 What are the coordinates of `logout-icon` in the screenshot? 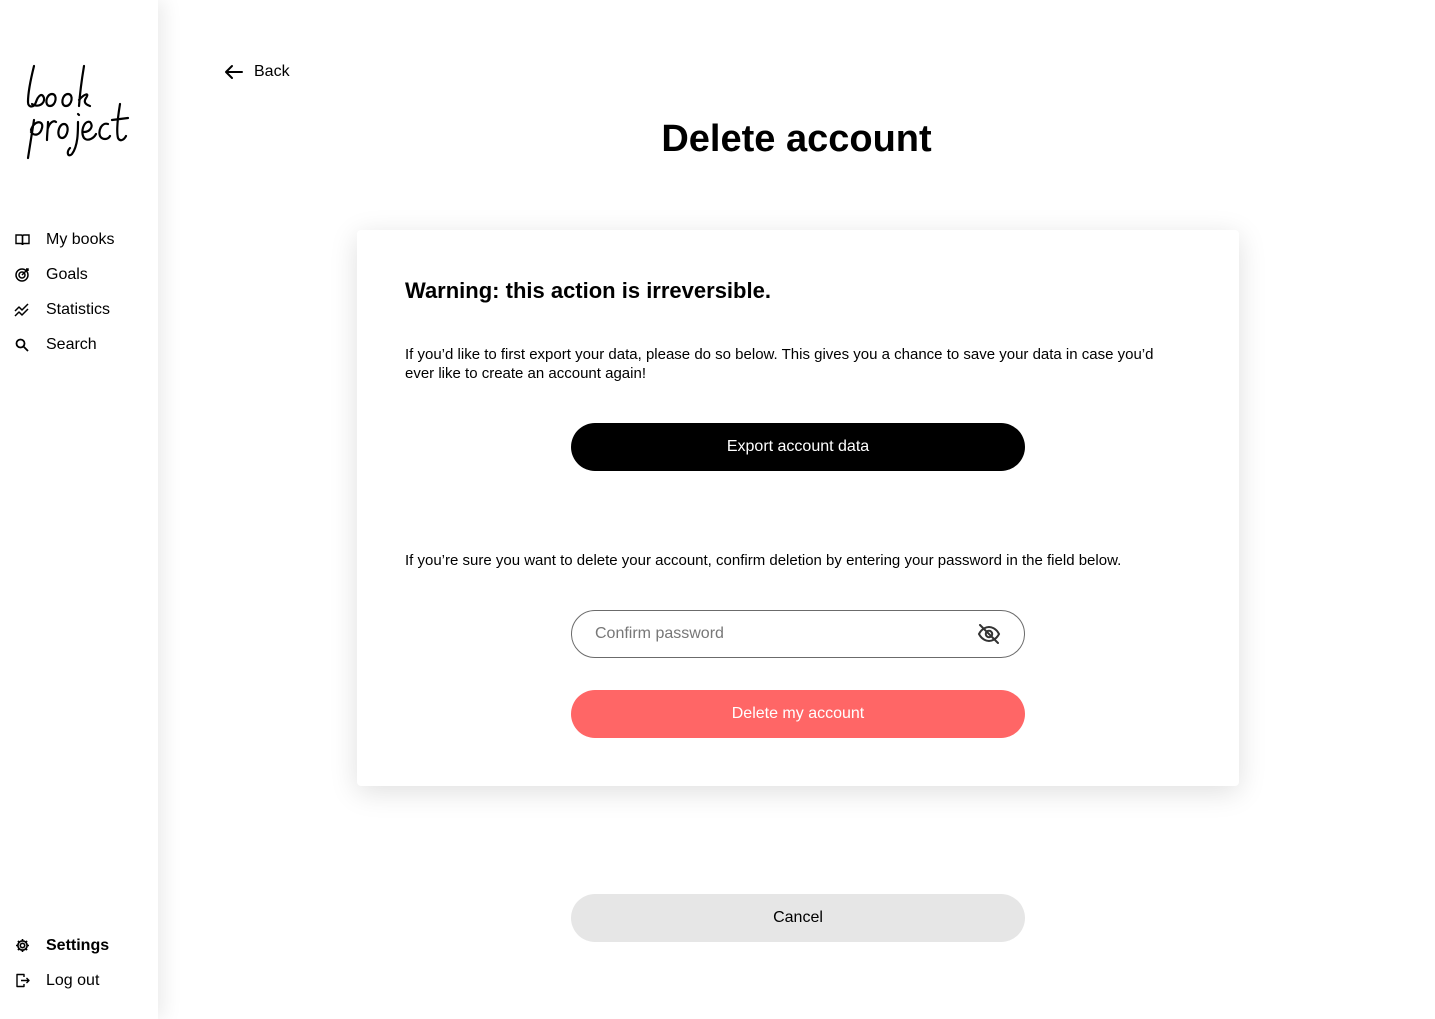 It's located at (22, 981).